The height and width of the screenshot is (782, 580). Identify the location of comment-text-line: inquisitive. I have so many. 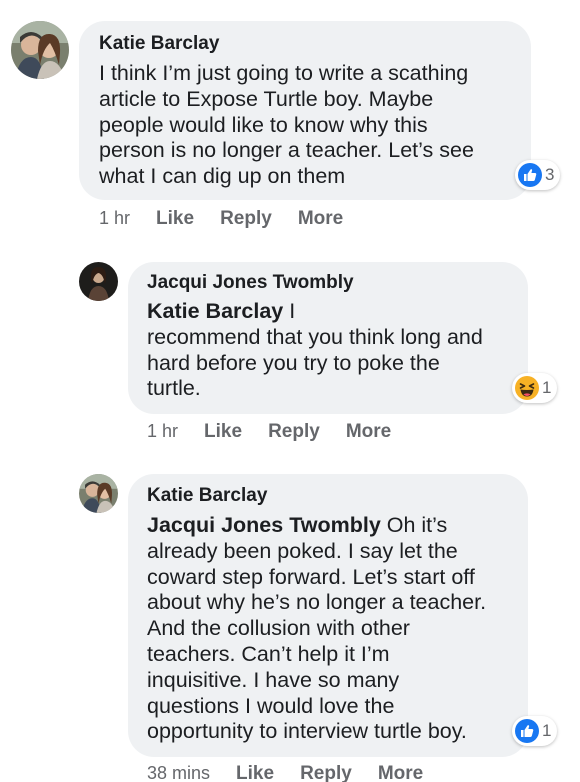
(273, 679).